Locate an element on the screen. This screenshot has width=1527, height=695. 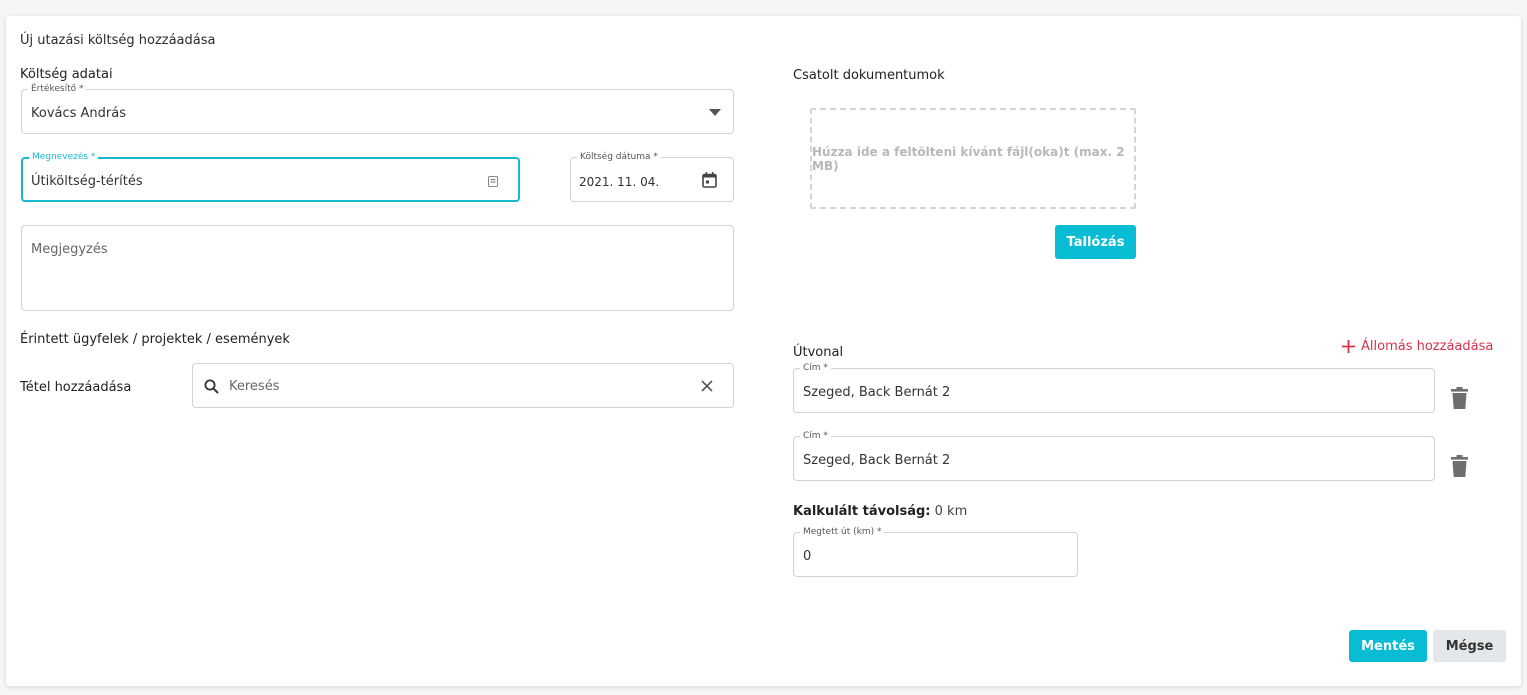
route-stop-1-input: Szeged, Back Bernát 2 is located at coordinates (876, 392).